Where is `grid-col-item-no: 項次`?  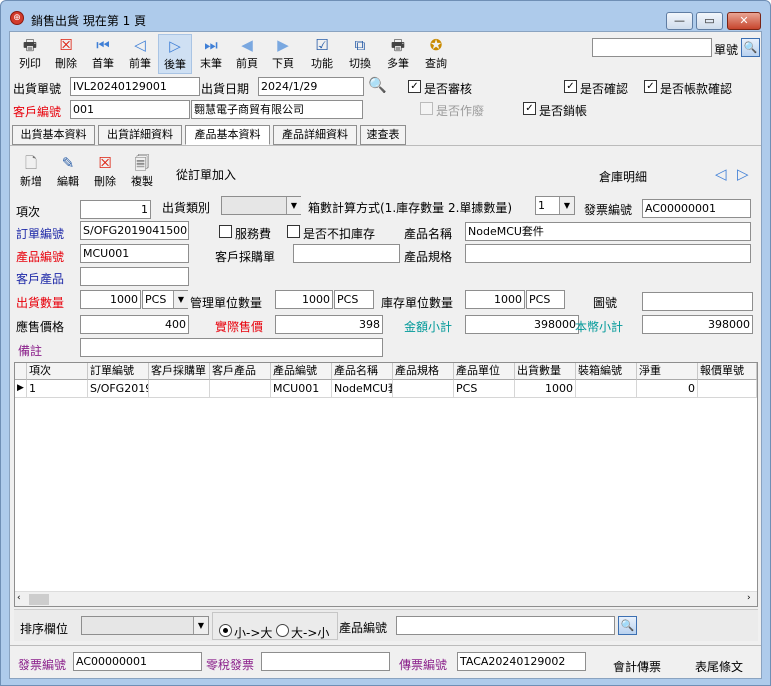
grid-col-item-no: 項次 is located at coordinates (57, 371).